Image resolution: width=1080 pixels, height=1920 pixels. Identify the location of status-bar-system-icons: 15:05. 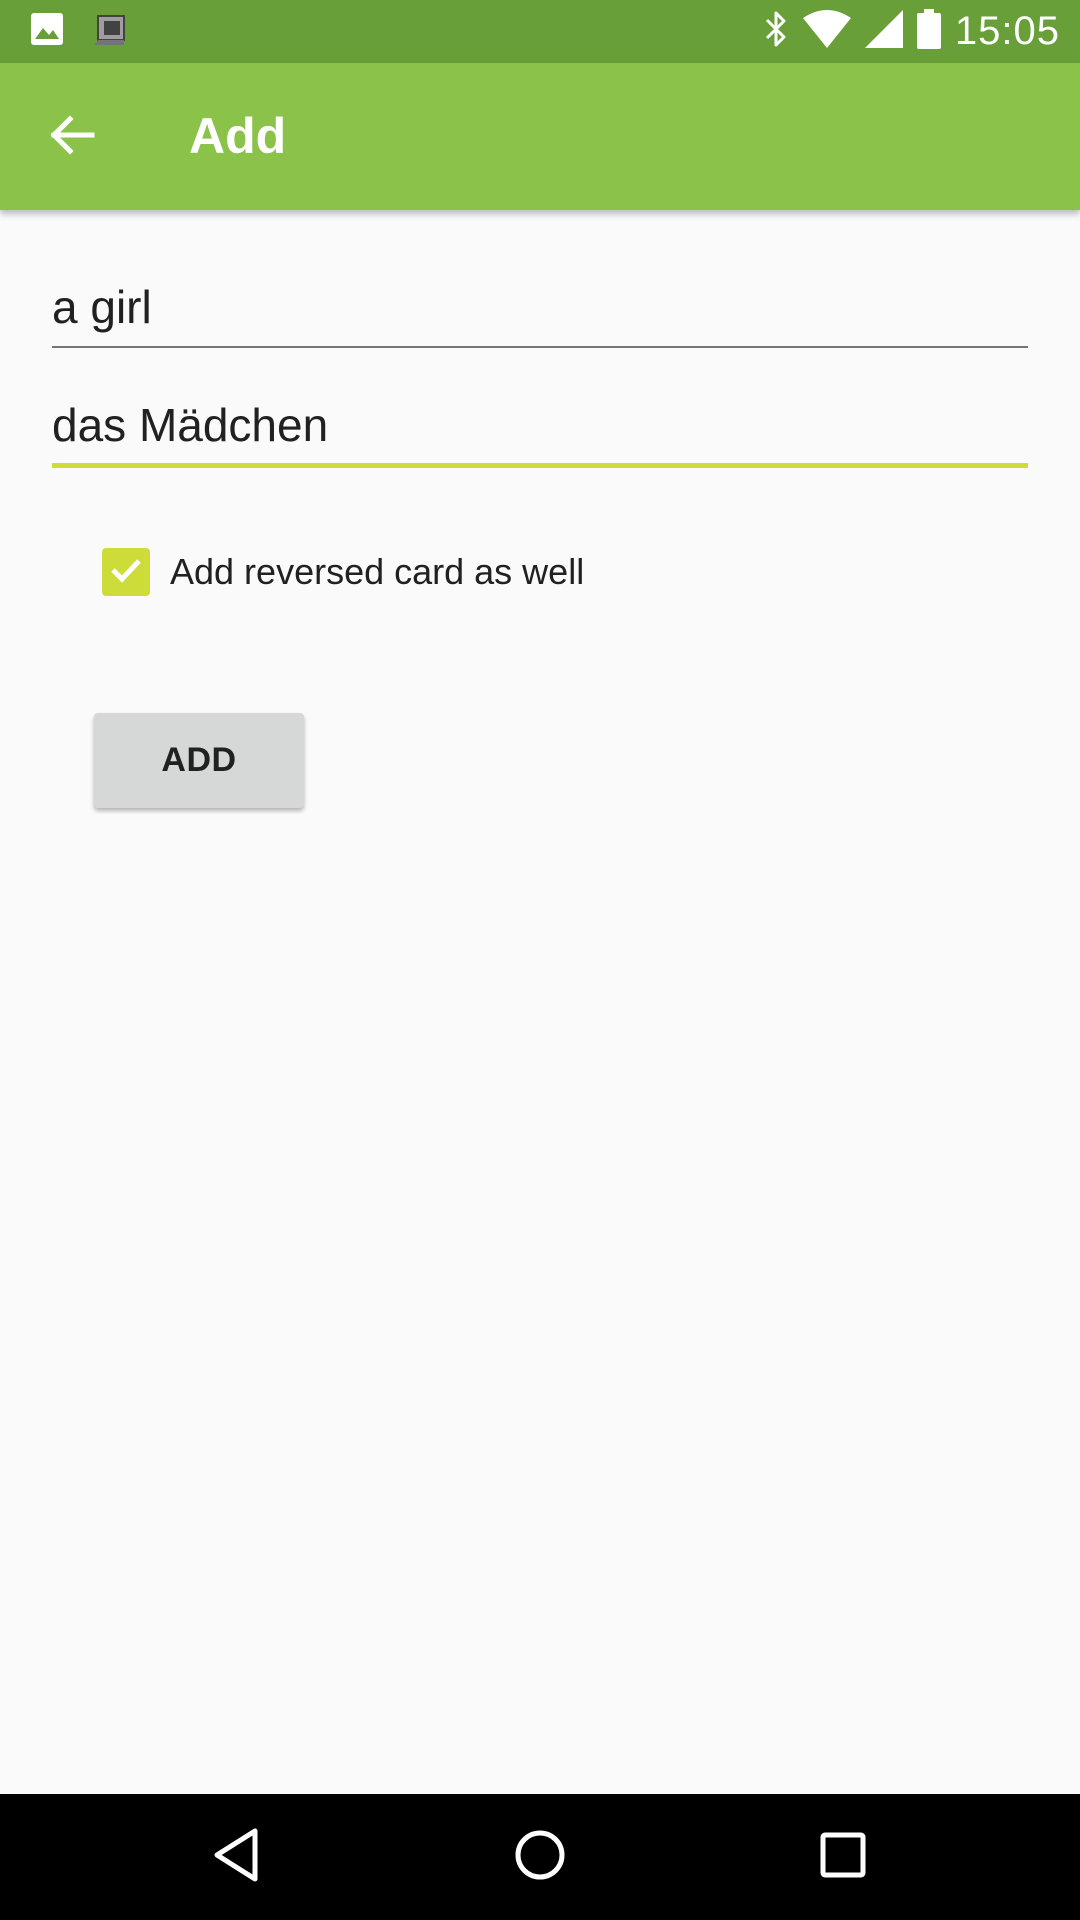
(911, 31).